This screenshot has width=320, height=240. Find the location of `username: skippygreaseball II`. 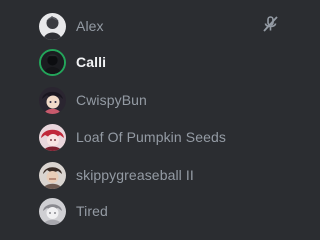

username: skippygreaseball II is located at coordinates (135, 175).